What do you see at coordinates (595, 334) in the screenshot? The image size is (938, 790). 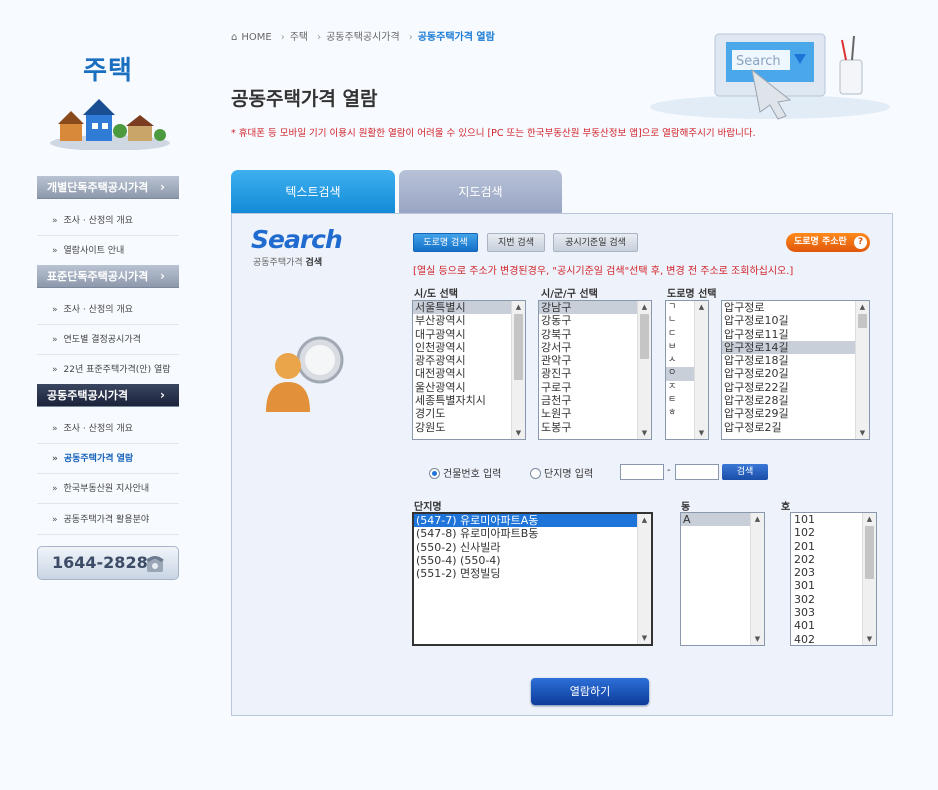 I see `list-option: 강북구` at bounding box center [595, 334].